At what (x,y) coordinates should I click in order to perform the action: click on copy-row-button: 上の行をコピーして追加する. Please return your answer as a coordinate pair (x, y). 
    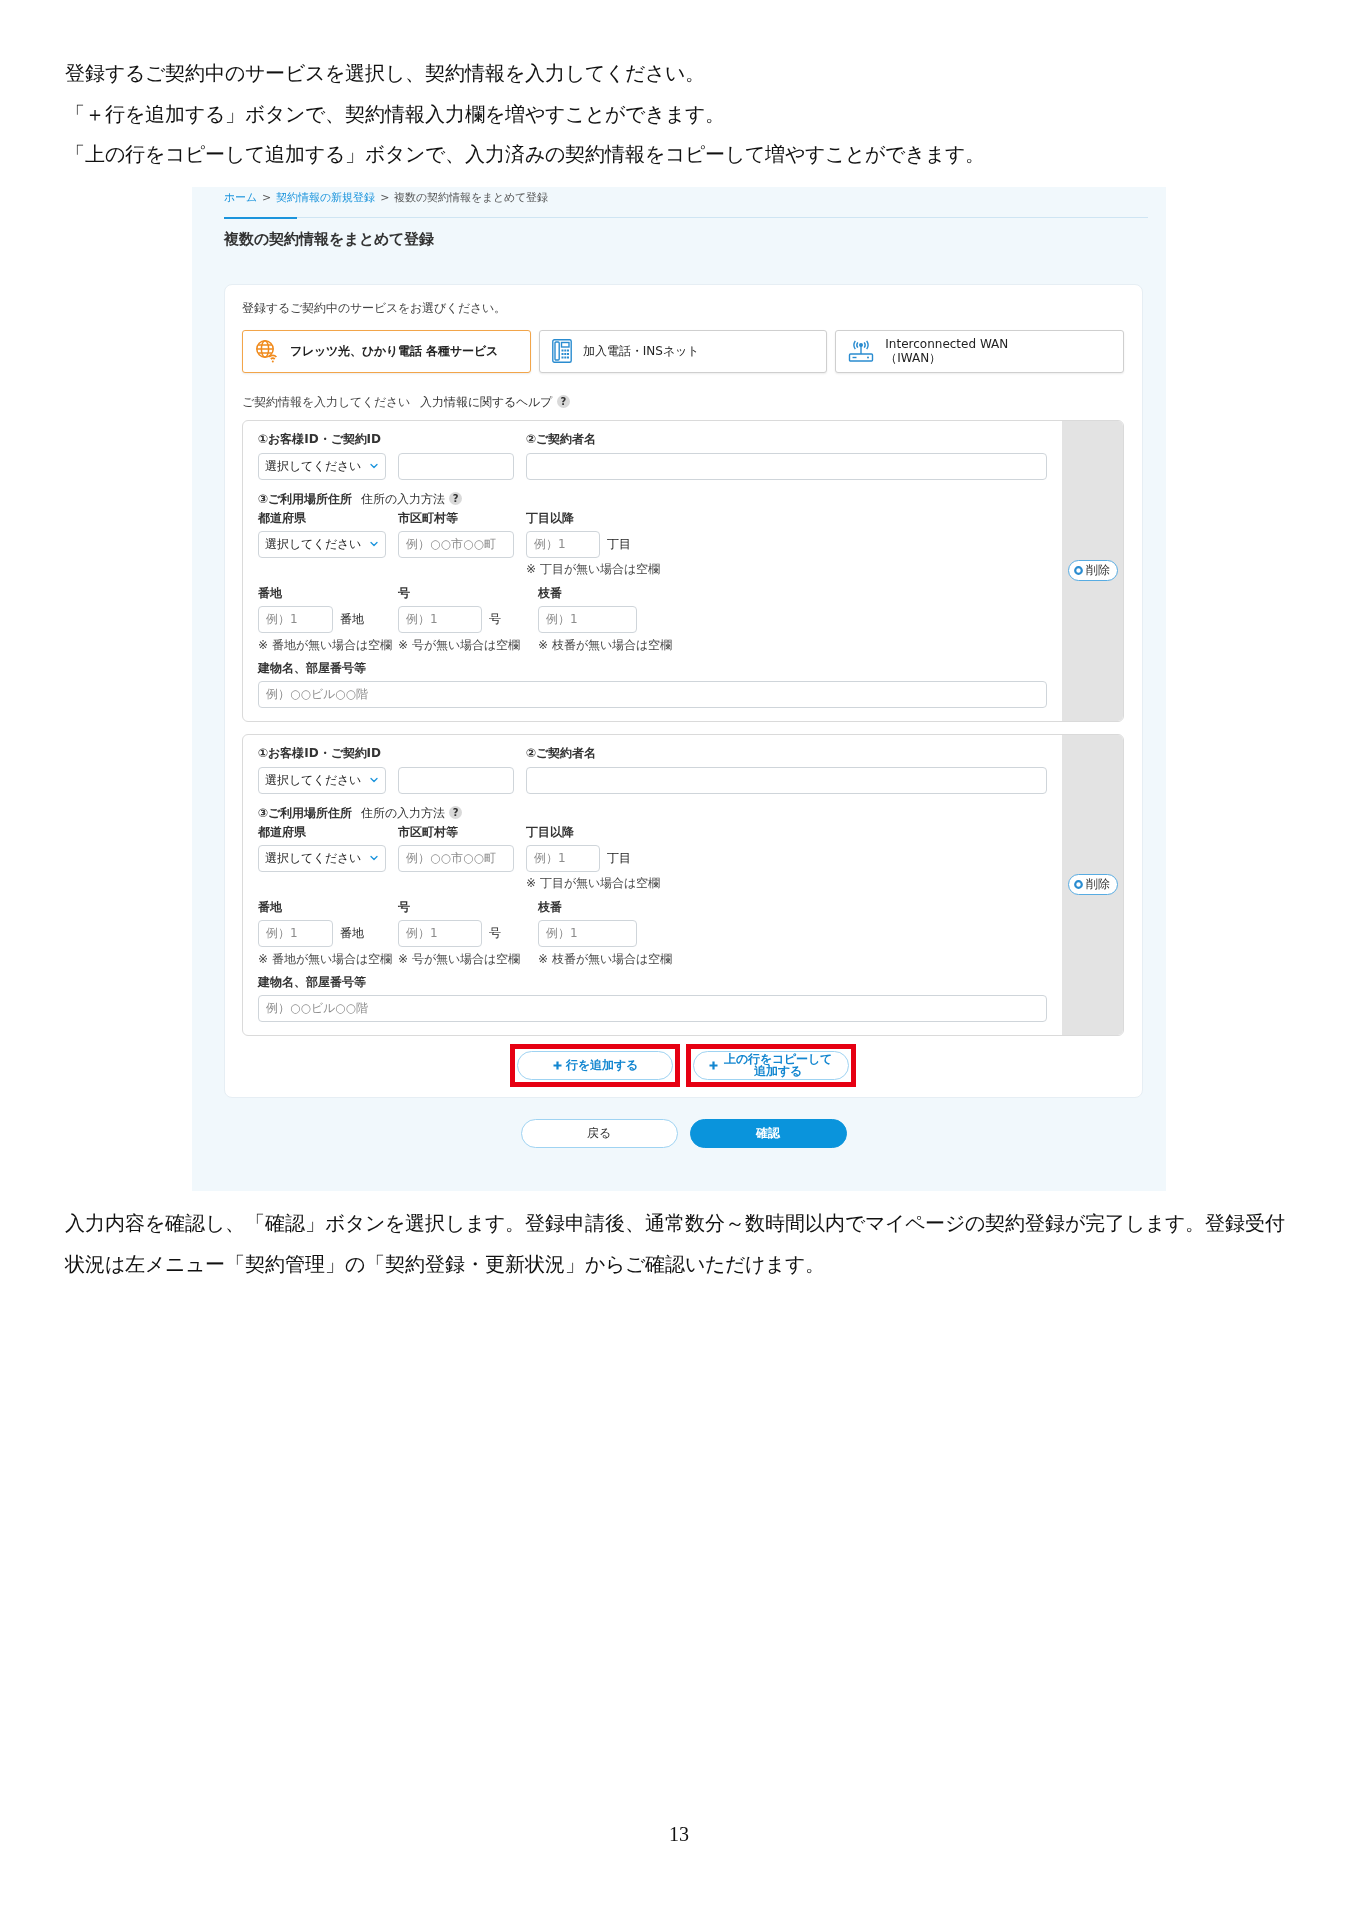
    Looking at the image, I should click on (771, 1065).